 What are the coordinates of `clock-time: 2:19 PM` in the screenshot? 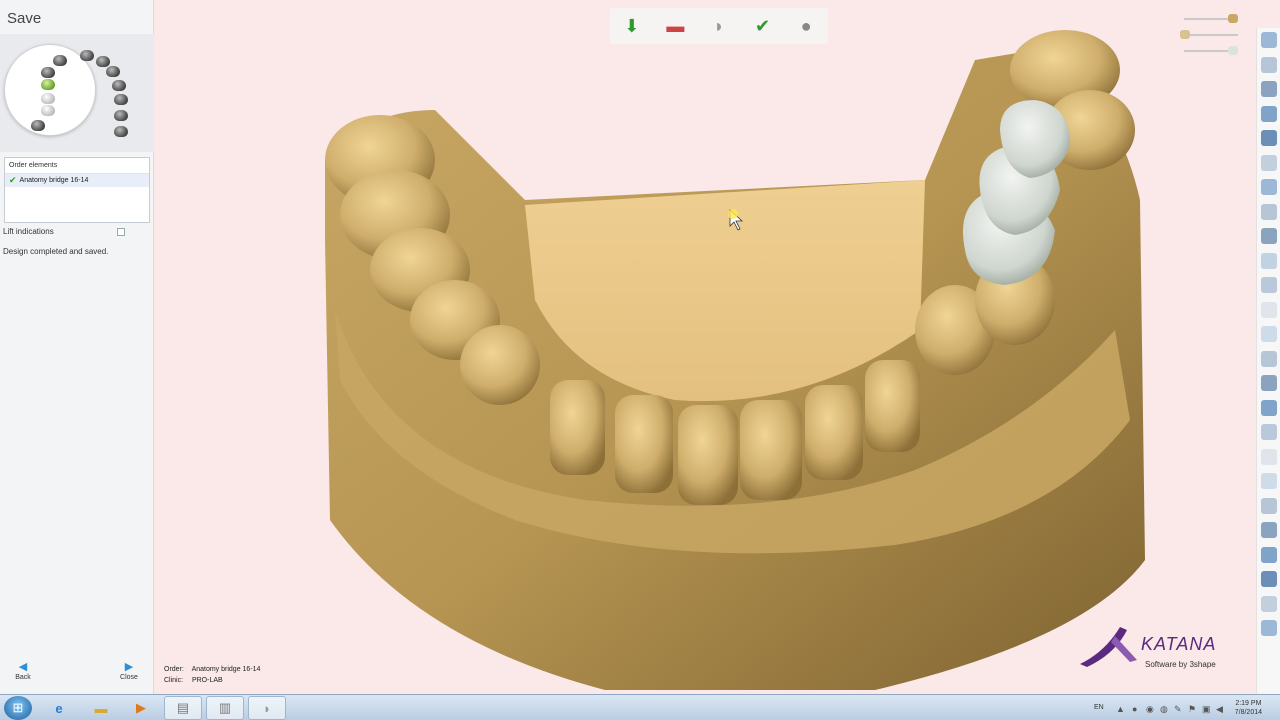 It's located at (1248, 703).